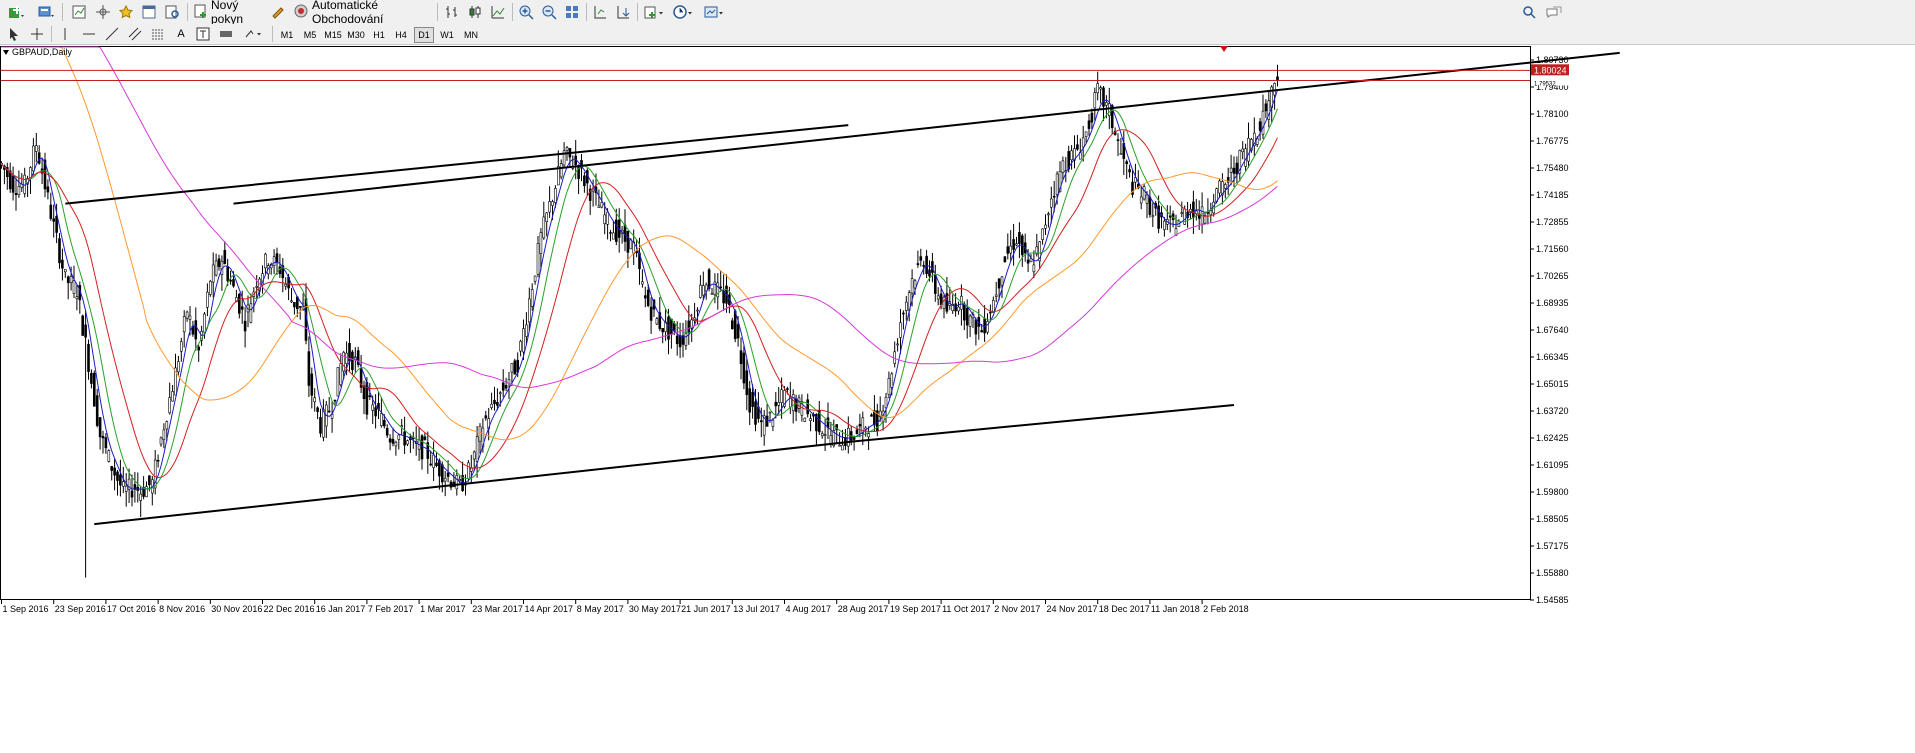 The width and height of the screenshot is (1915, 753). Describe the element at coordinates (254, 34) in the screenshot. I see `more-tools-icon` at that location.